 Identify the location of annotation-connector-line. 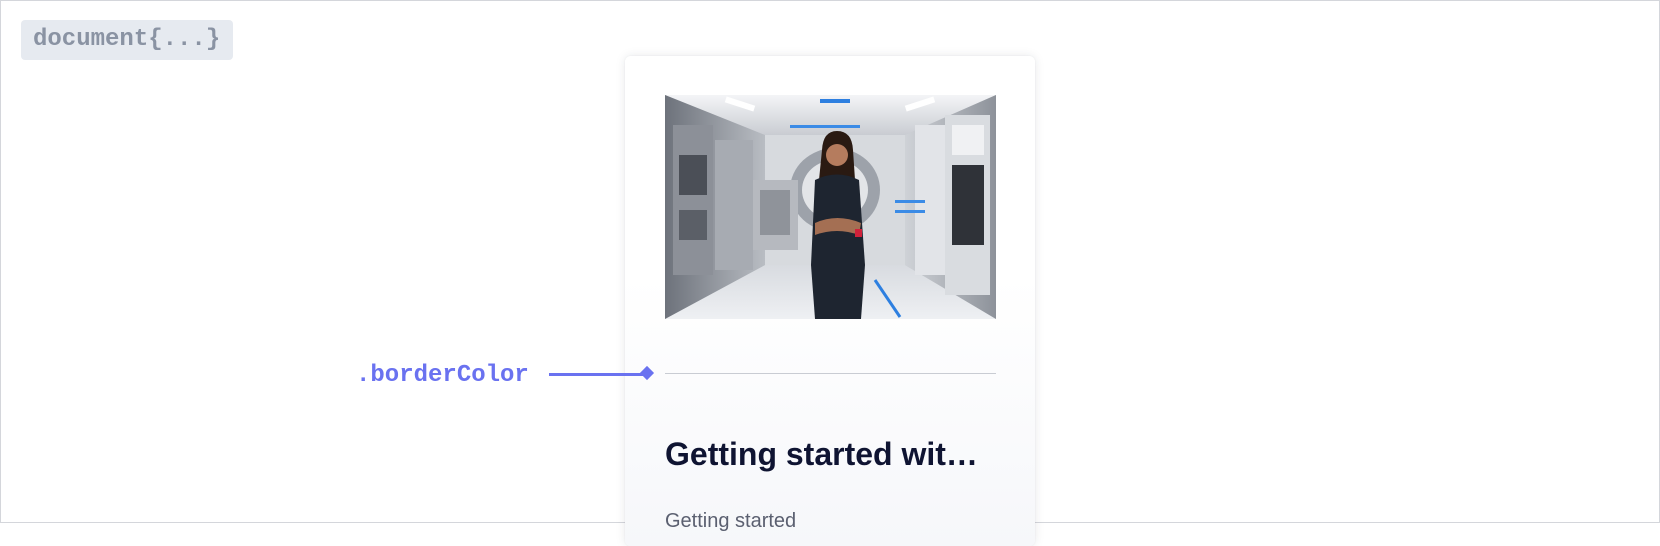
(599, 374).